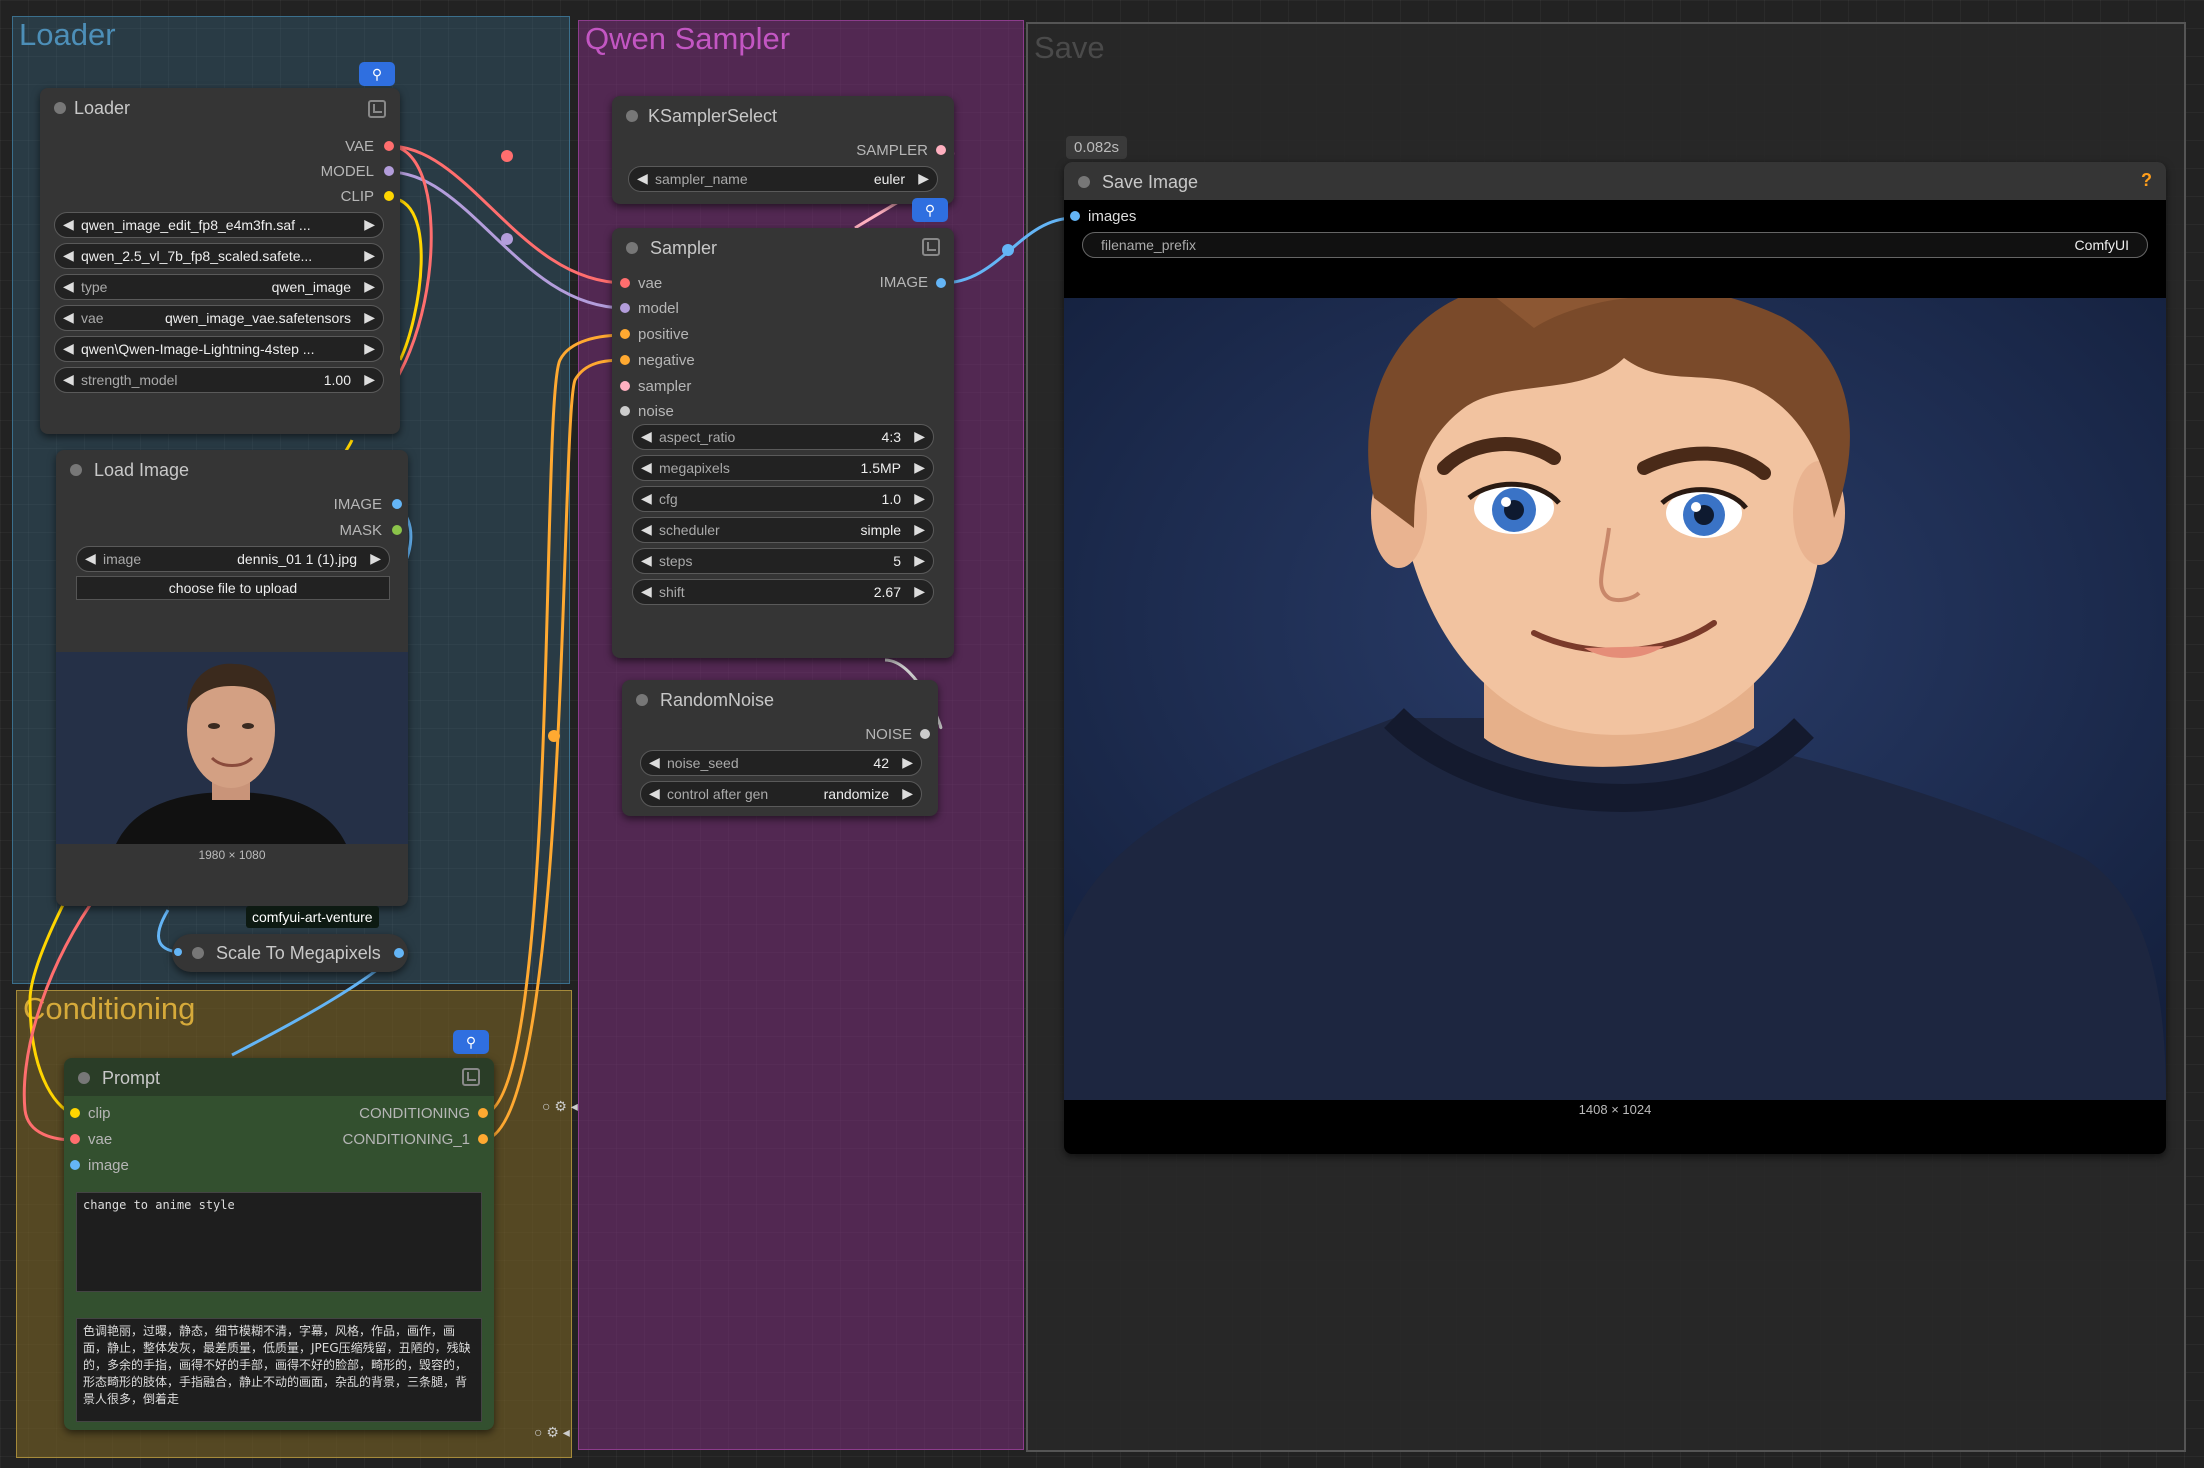  Describe the element at coordinates (483, 1113) in the screenshot. I see `output-slot-conditioning` at that location.